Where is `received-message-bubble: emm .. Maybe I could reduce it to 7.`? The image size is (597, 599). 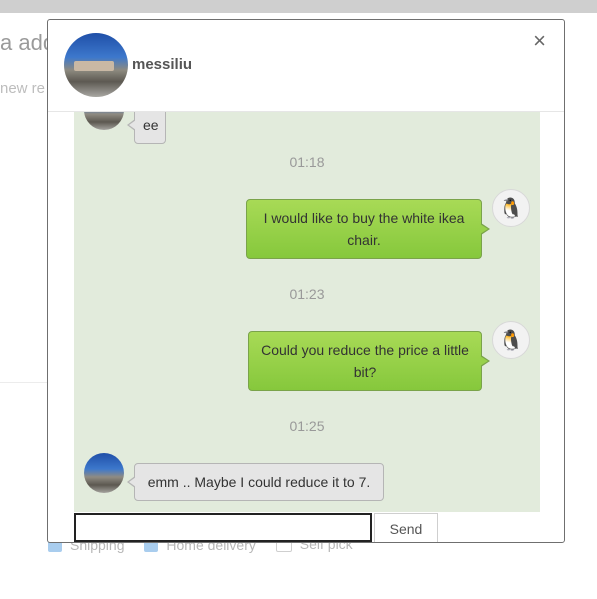
received-message-bubble: emm .. Maybe I could reduce it to 7. is located at coordinates (255, 482).